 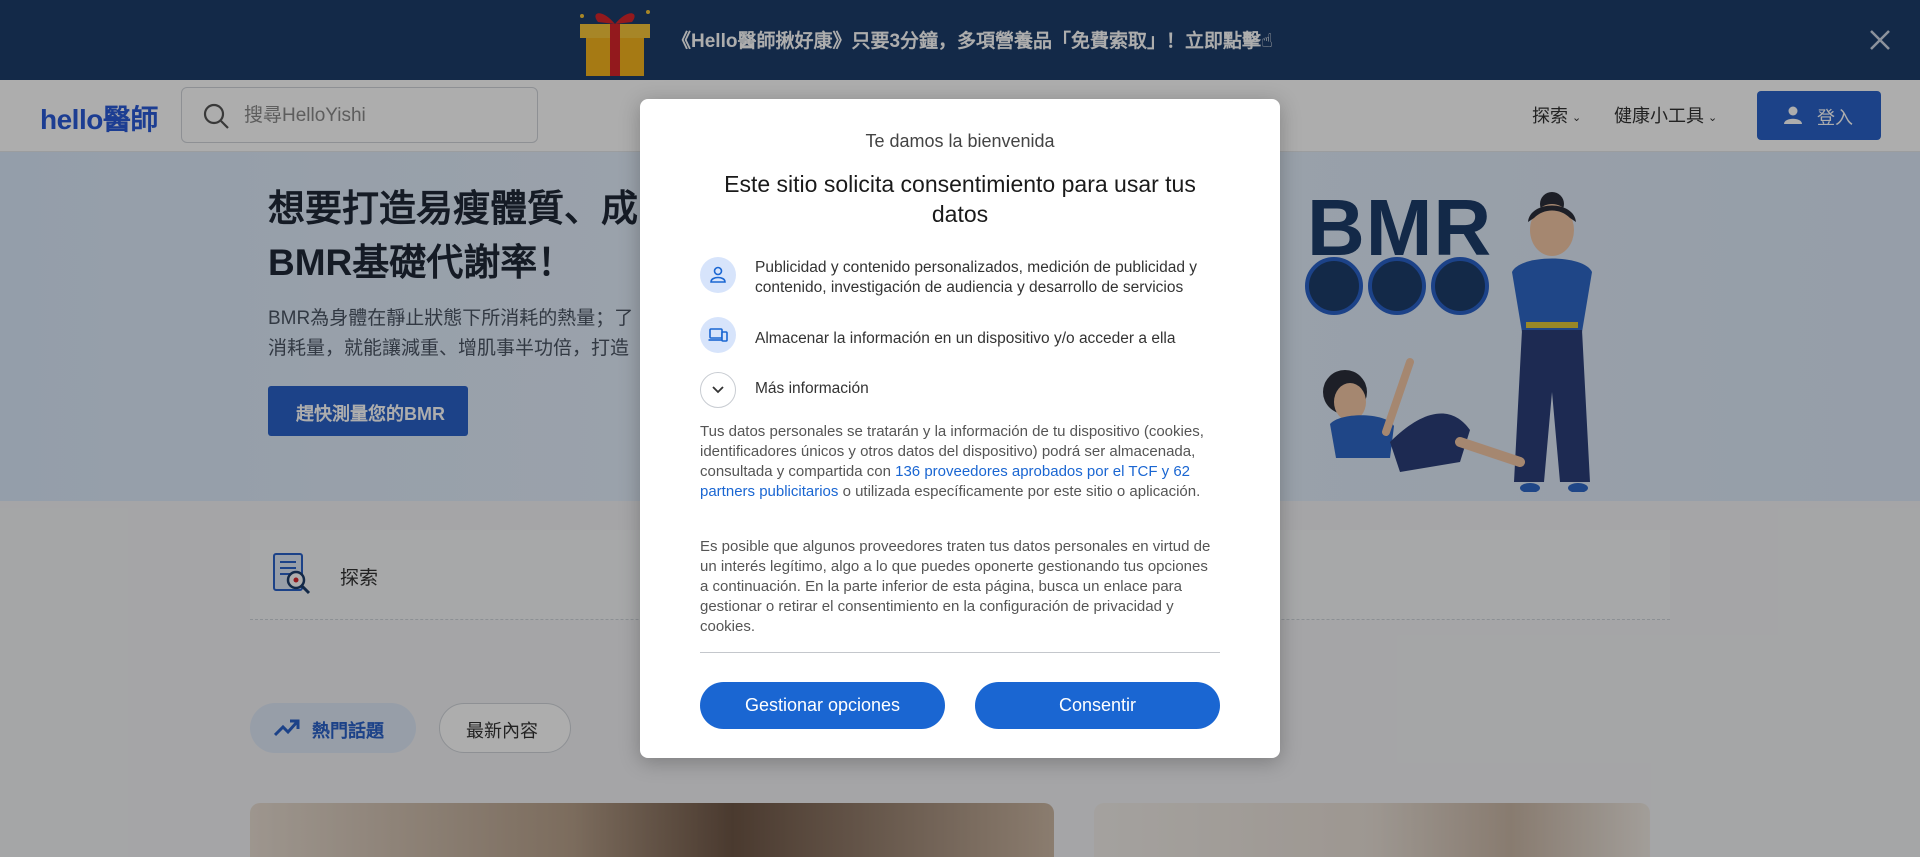 What do you see at coordinates (718, 275) in the screenshot?
I see `person-icon` at bounding box center [718, 275].